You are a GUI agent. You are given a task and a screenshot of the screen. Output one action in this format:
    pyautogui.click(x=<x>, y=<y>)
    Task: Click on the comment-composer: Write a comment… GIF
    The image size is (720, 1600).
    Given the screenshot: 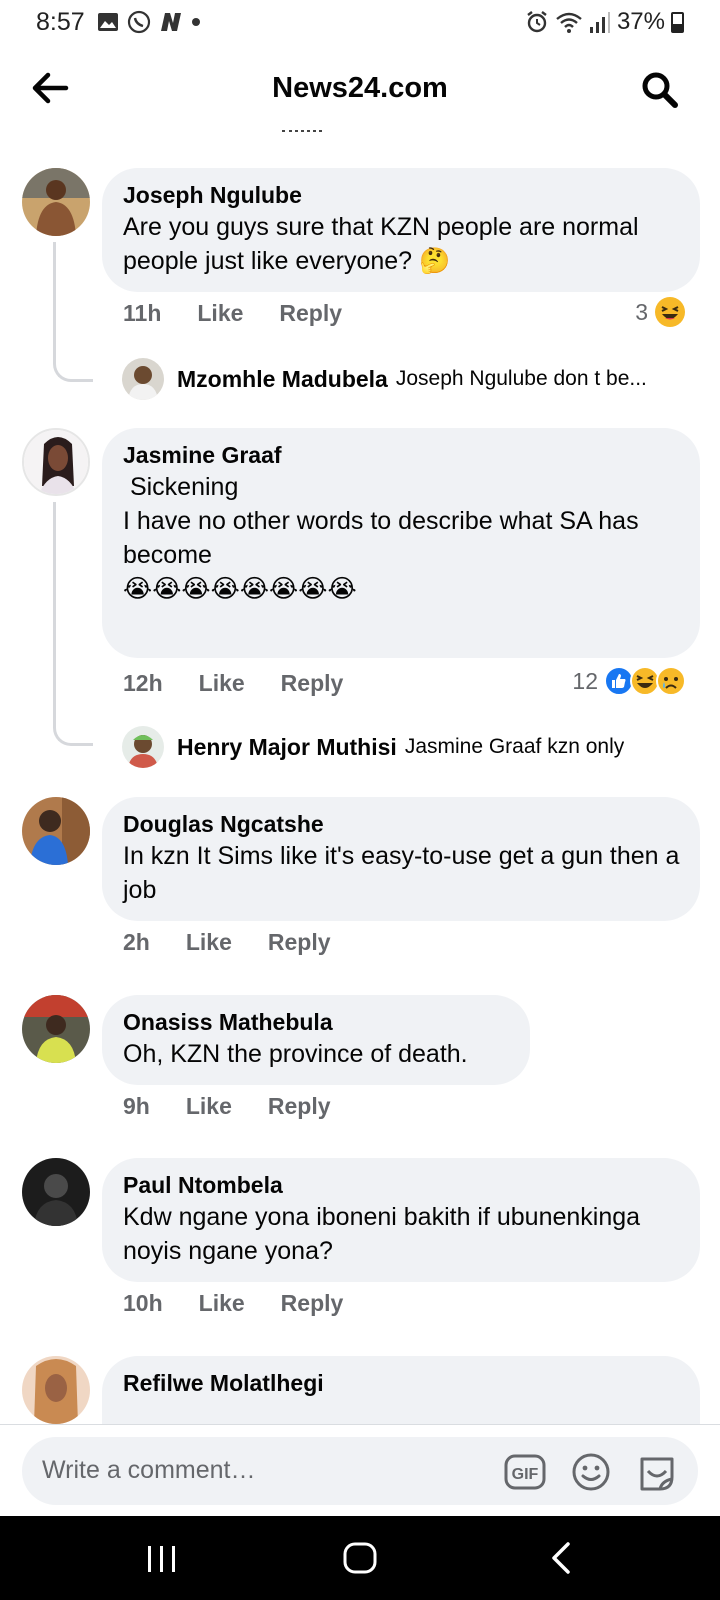 What is the action you would take?
    pyautogui.click(x=360, y=1470)
    